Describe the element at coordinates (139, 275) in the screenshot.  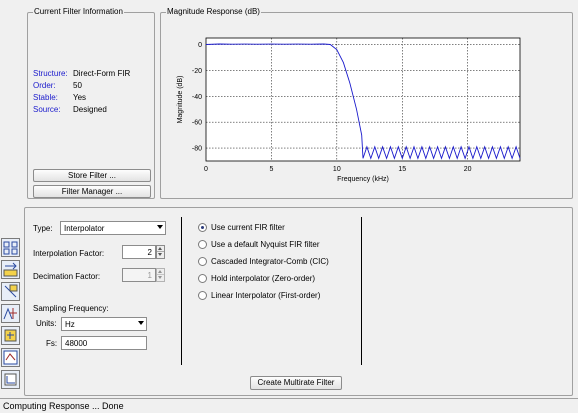
I see `decim-field: 1` at that location.